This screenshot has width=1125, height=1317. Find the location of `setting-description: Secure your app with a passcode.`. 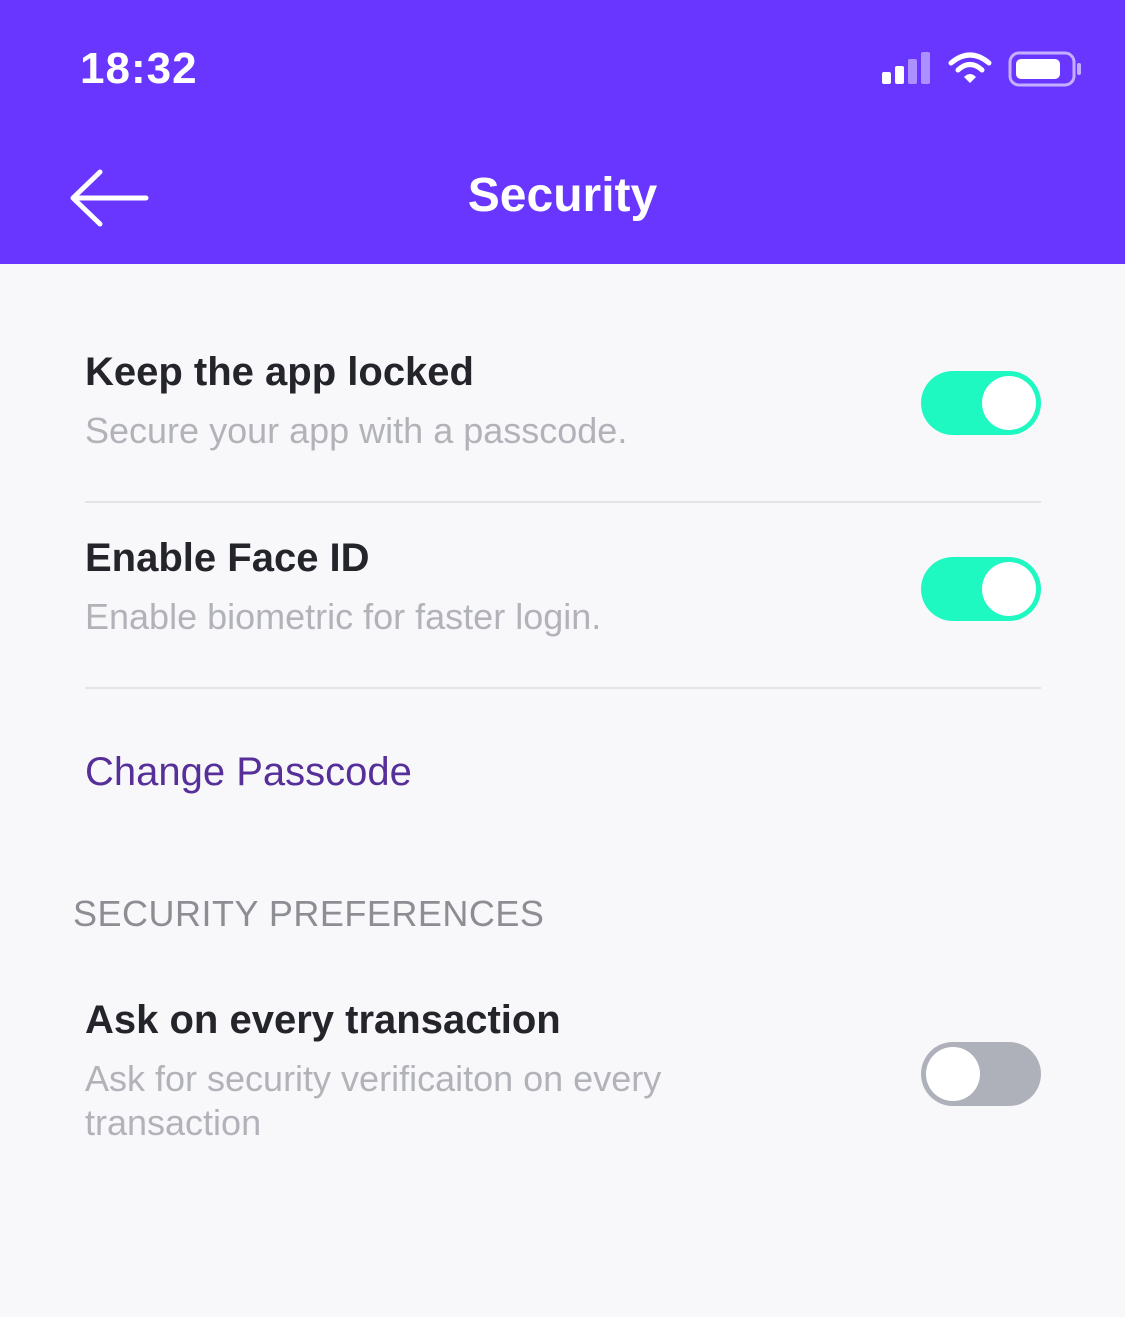

setting-description: Secure your app with a passcode. is located at coordinates (356, 430).